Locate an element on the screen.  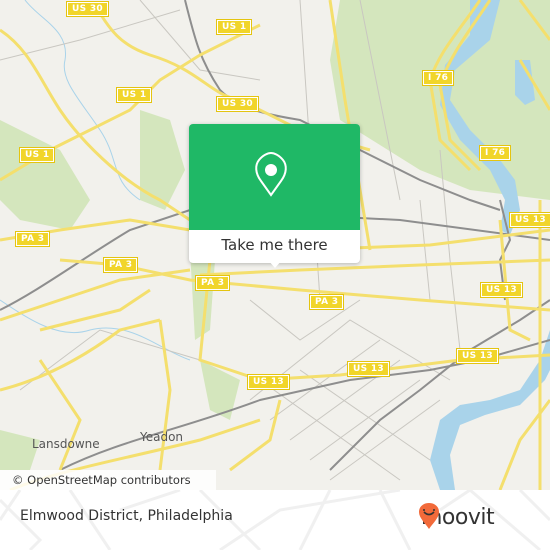
take-me-there-button: Take me there is located at coordinates (274, 246).